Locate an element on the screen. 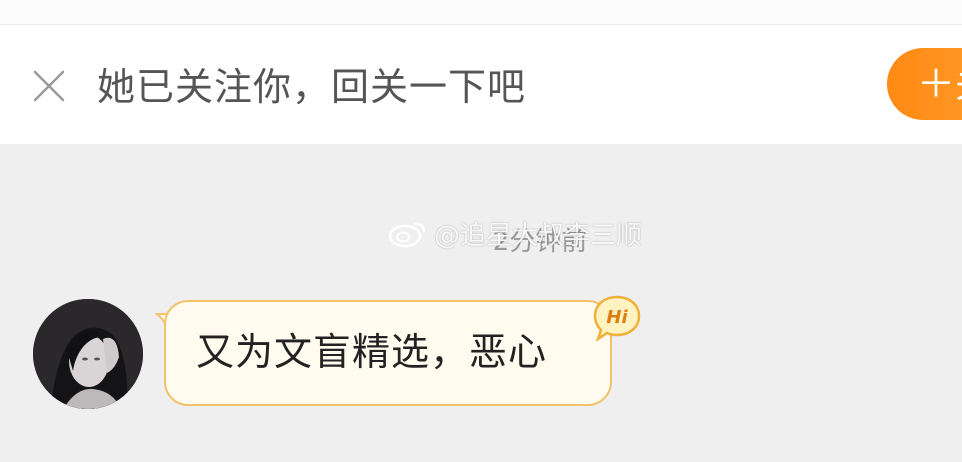 This screenshot has height=462, width=962. hi-badge-label: Hi is located at coordinates (617, 317).